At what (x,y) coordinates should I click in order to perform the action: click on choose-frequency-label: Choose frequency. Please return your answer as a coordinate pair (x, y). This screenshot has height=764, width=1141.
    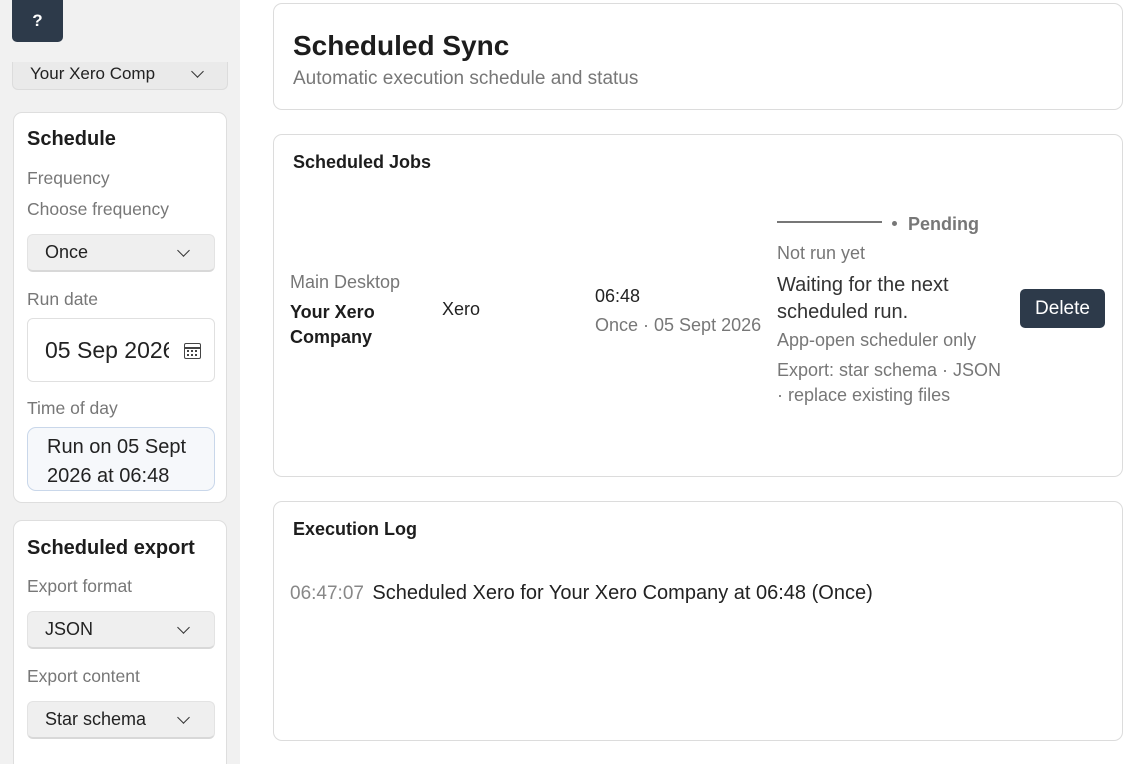
    Looking at the image, I should click on (98, 209).